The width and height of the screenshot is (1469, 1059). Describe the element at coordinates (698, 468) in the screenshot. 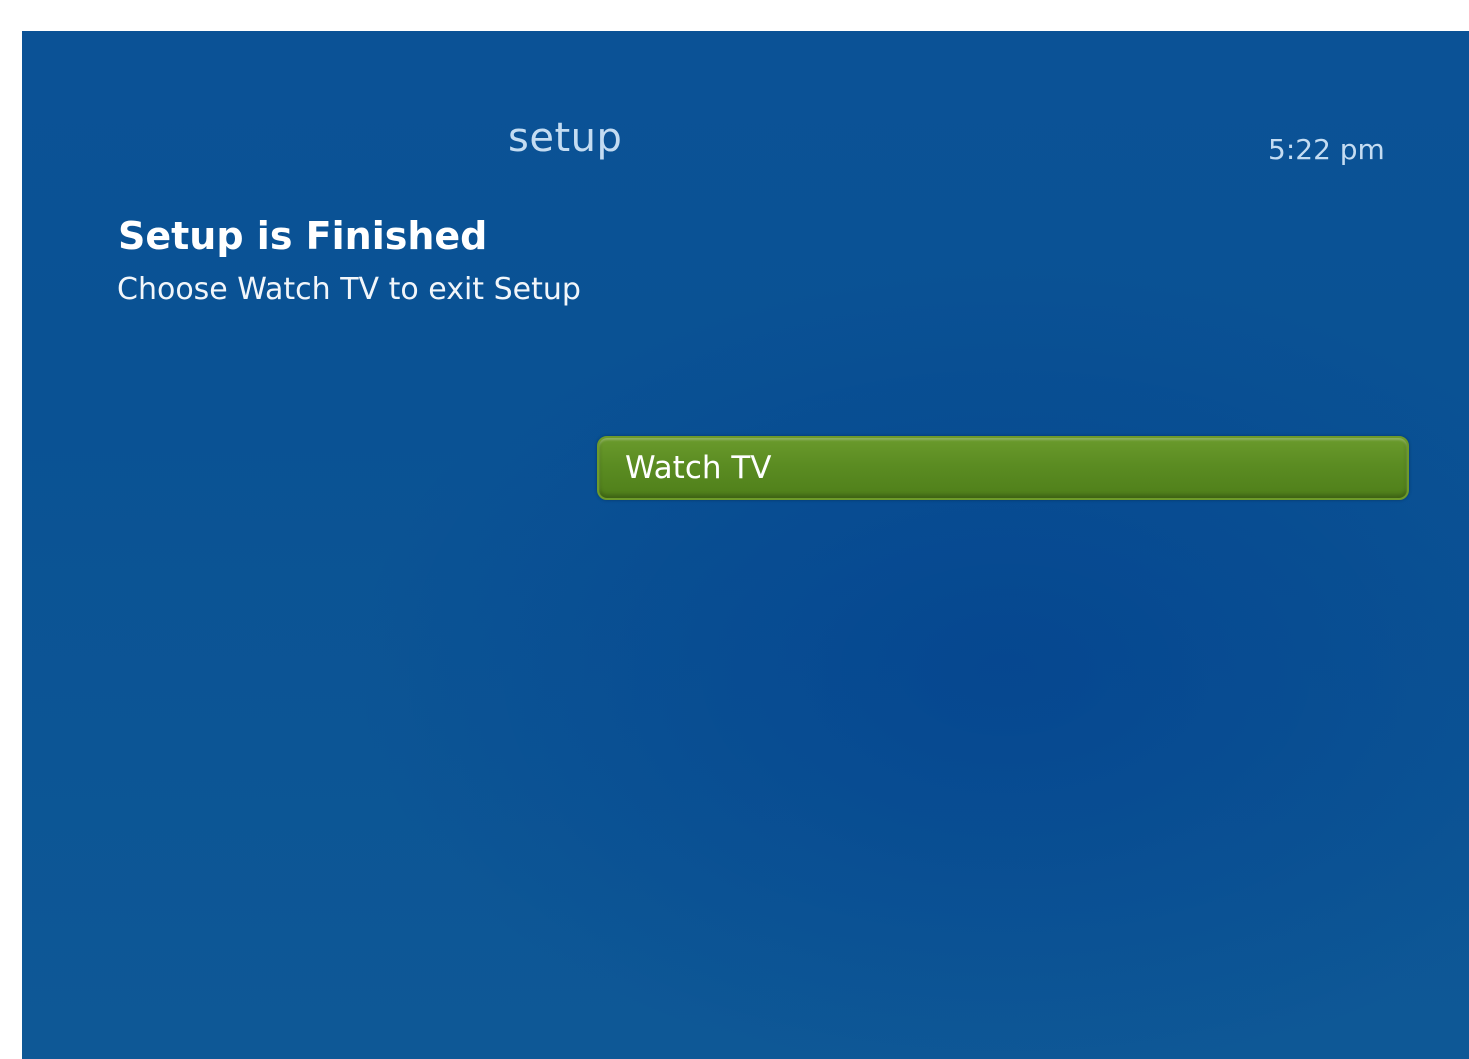

I see `watch-tv-button-label: Watch TV` at that location.